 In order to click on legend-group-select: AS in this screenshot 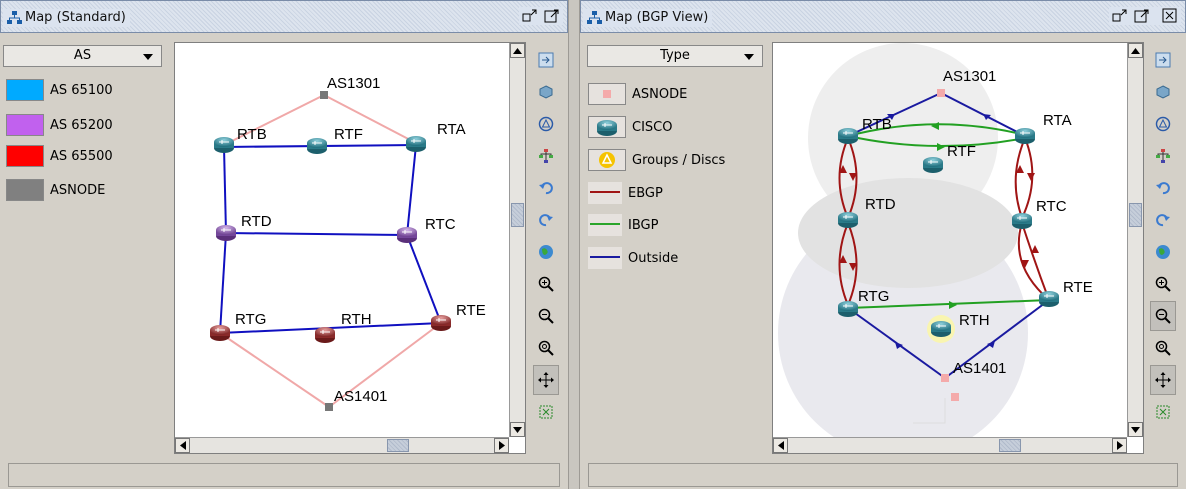, I will do `click(82, 56)`.